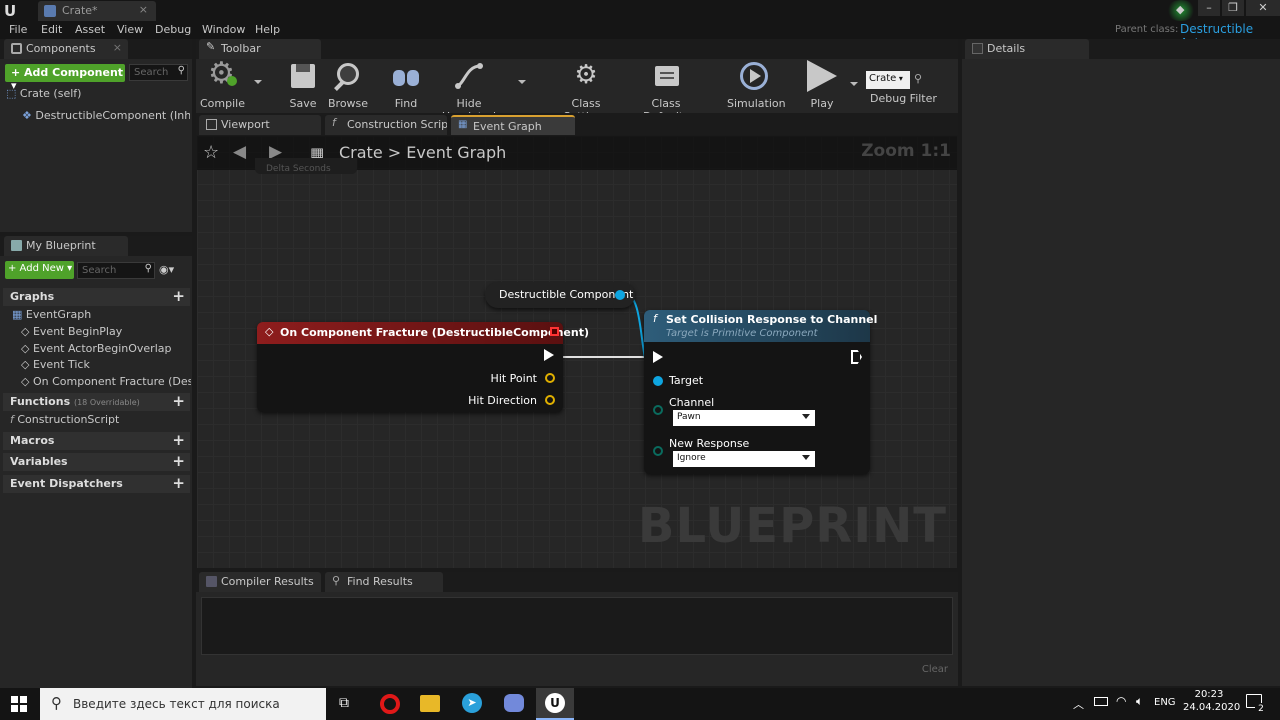 The image size is (1280, 720). I want to click on hit-point-pin, so click(550, 378).